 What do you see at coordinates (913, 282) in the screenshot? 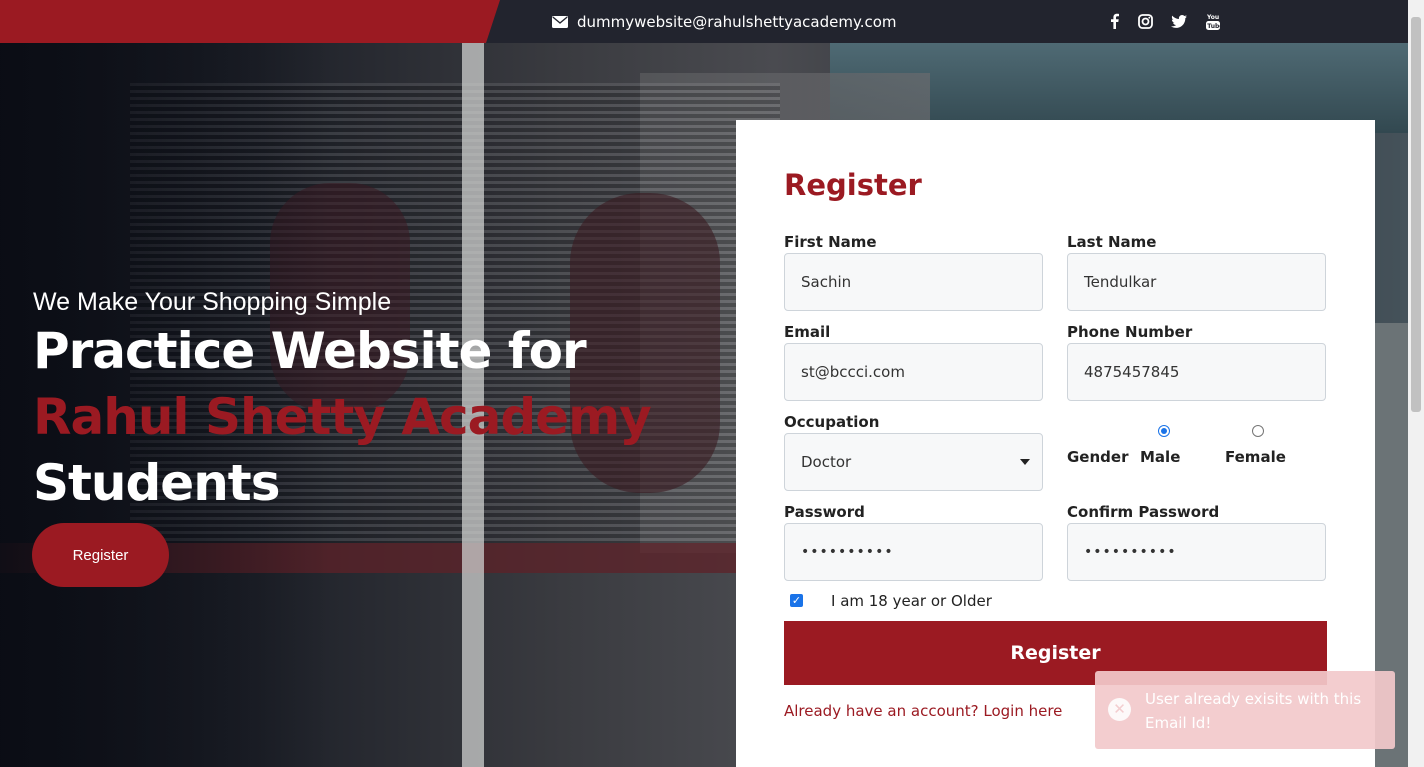
I see `first-name-input: Sachin` at bounding box center [913, 282].